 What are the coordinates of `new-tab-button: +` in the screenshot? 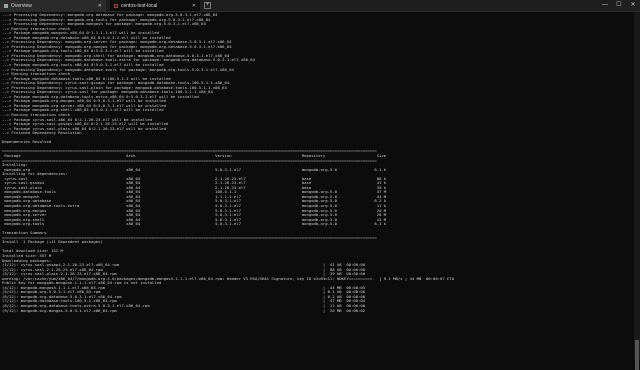 It's located at (207, 5).